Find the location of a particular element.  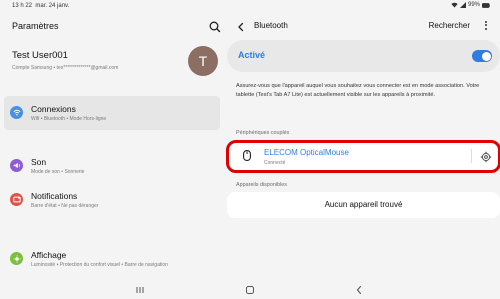

battery-level: 99% is located at coordinates (473, 5).